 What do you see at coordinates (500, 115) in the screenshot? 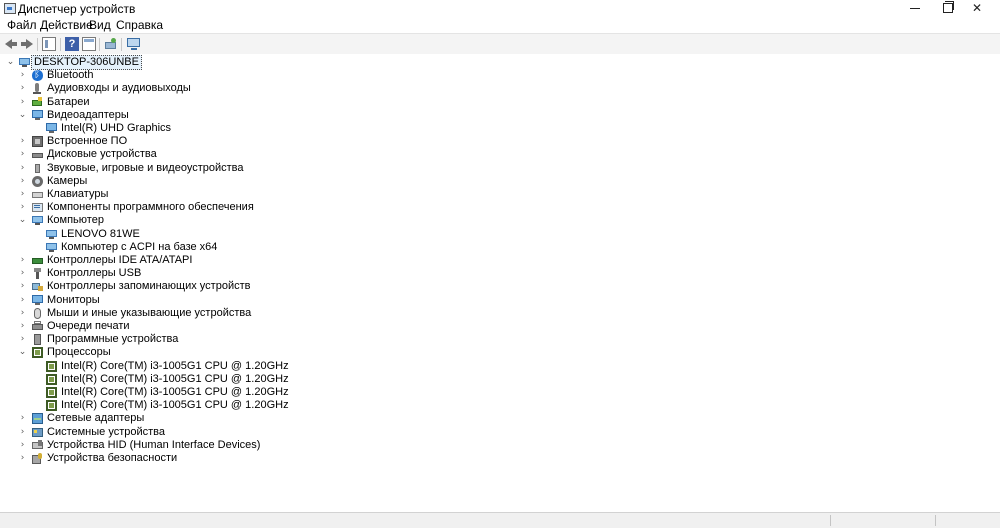
I see `tree-category-item: ⌄ Видеоадаптеры` at bounding box center [500, 115].